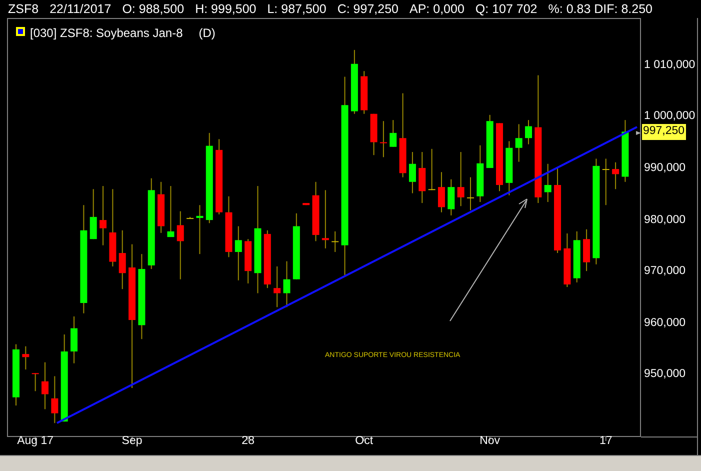  I want to click on time-axis-label: Oct, so click(364, 442).